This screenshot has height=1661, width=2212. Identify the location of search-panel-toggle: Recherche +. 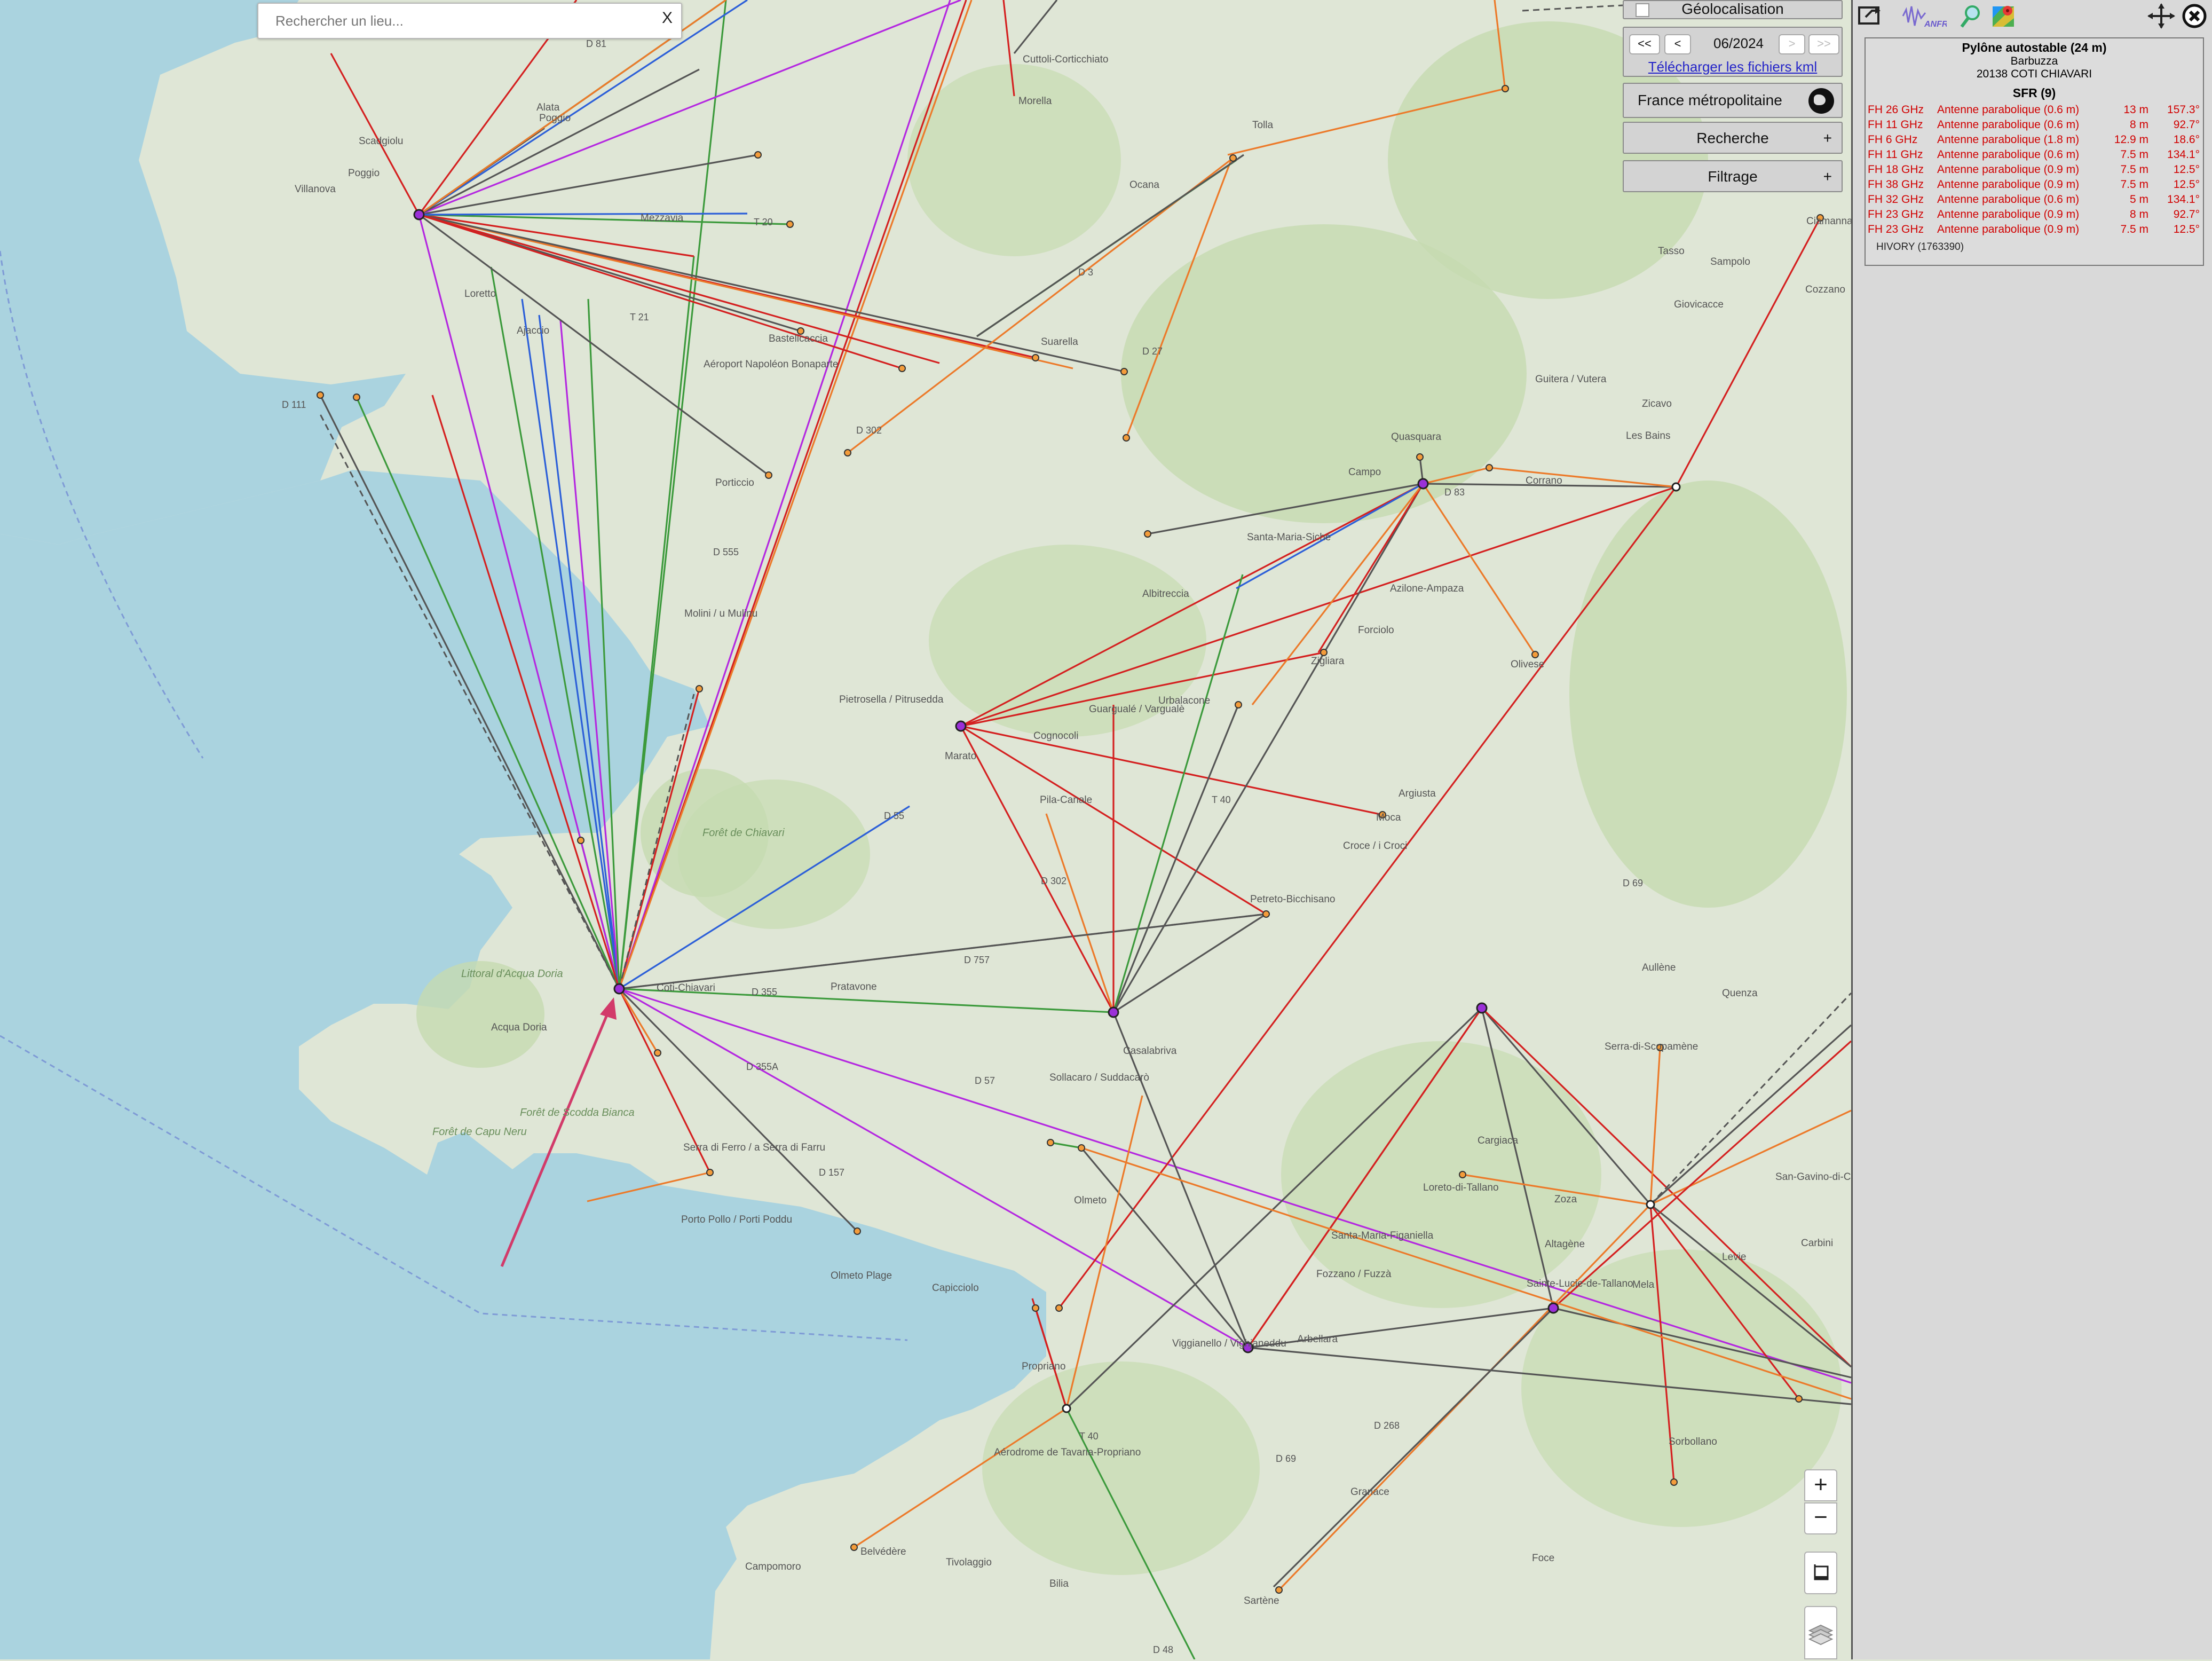
(1733, 138).